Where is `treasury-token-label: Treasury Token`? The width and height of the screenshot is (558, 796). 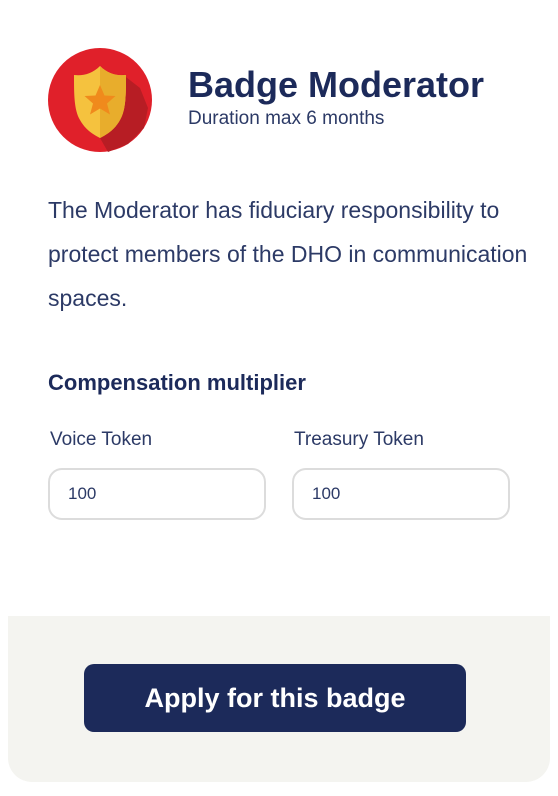
treasury-token-label: Treasury Token is located at coordinates (359, 439).